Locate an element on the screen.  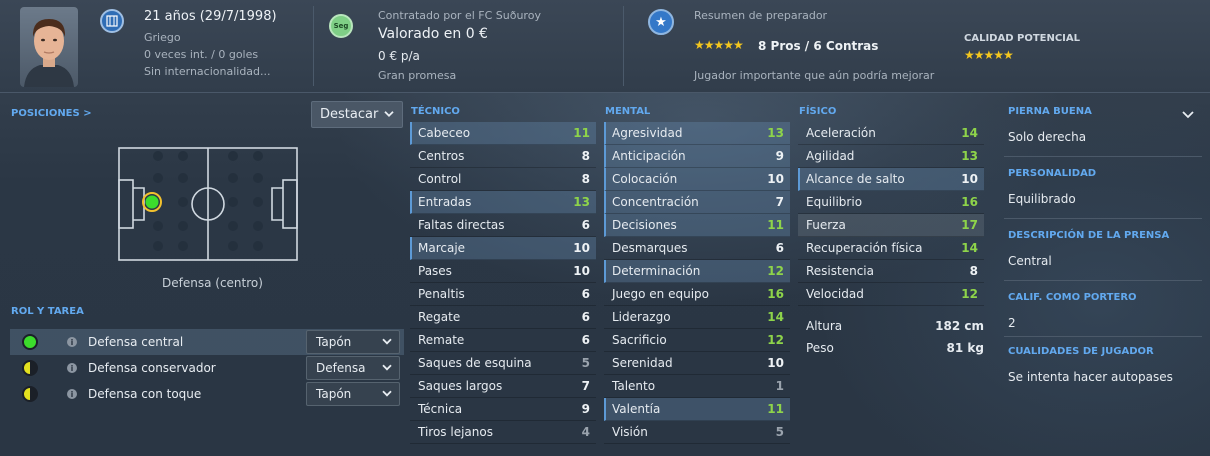
player-age: 21 años (29/7/1998) is located at coordinates (210, 16).